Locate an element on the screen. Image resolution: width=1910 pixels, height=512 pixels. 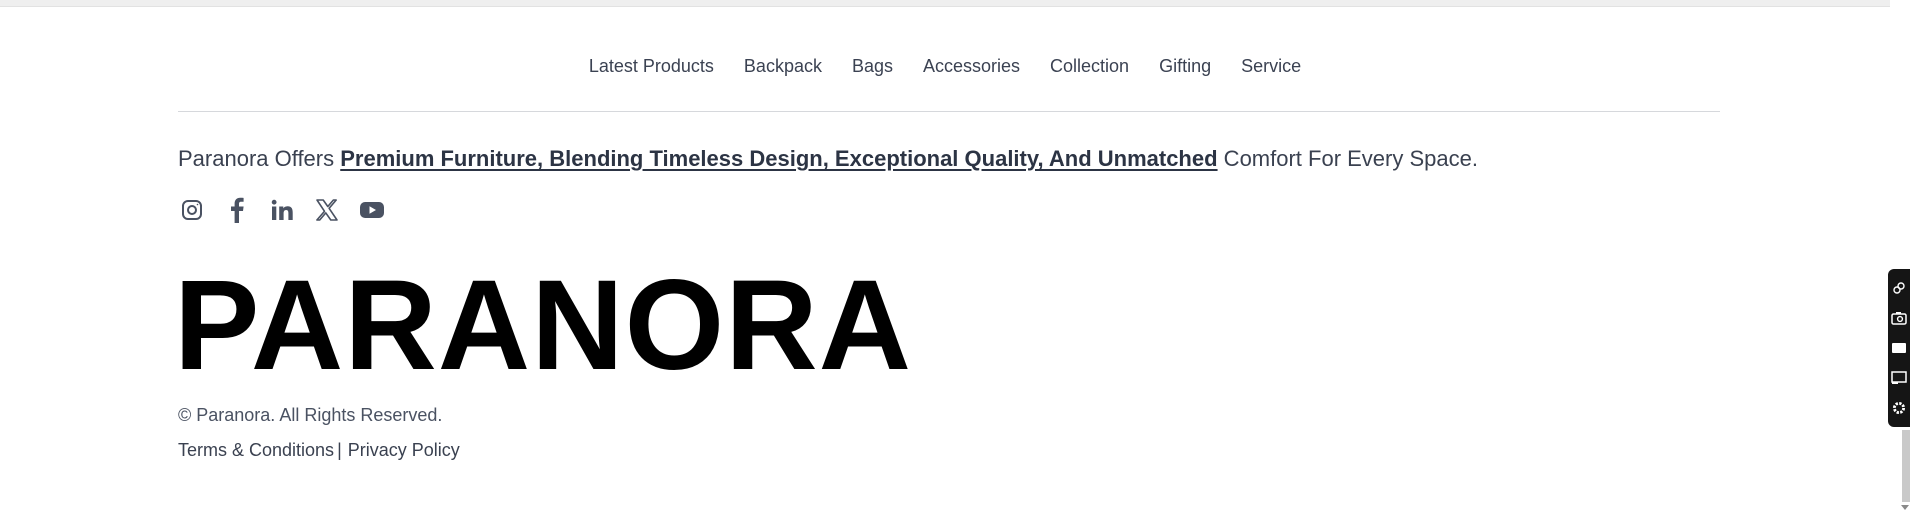
copyright-text: © Paranora. All Rights Reserved. is located at coordinates (310, 415).